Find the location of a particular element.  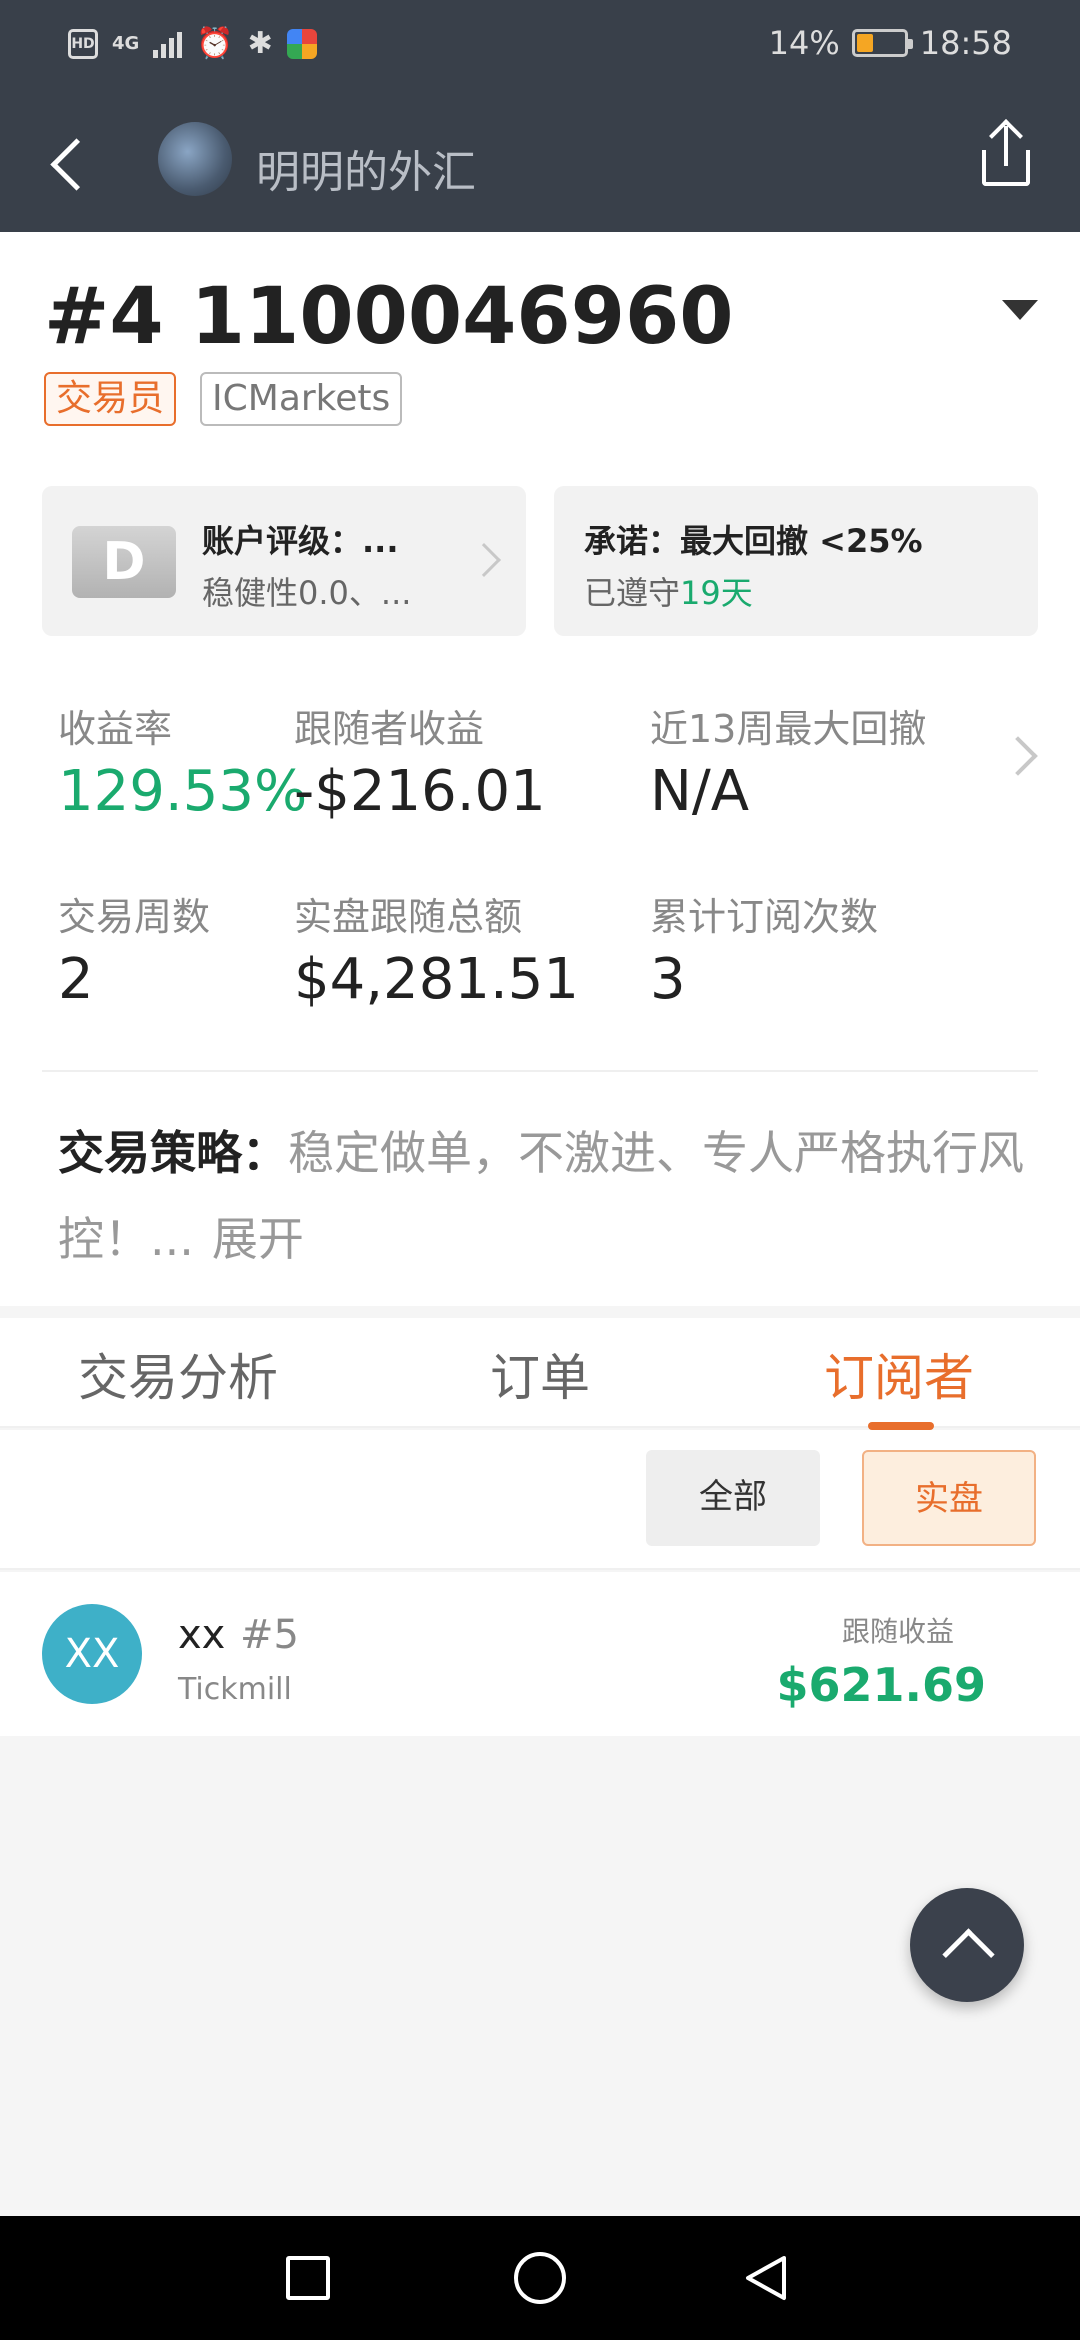

header-title: 明明的外汇 is located at coordinates (366, 172).